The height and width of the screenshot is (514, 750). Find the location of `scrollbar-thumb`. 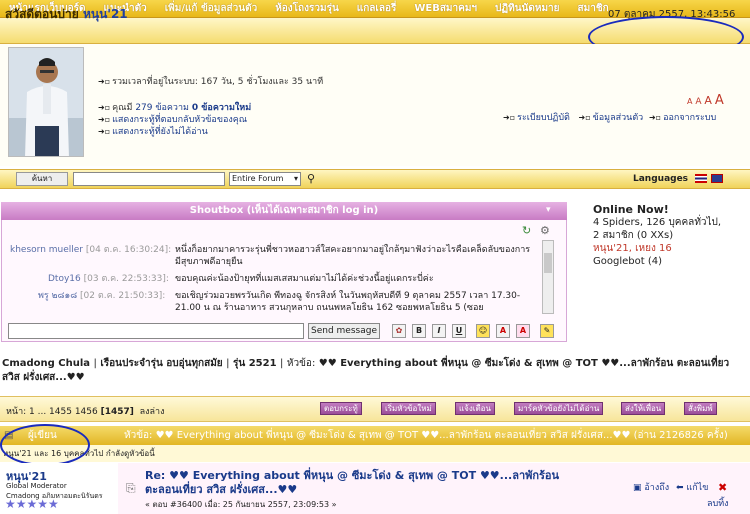

scrollbar-thumb is located at coordinates (548, 263).